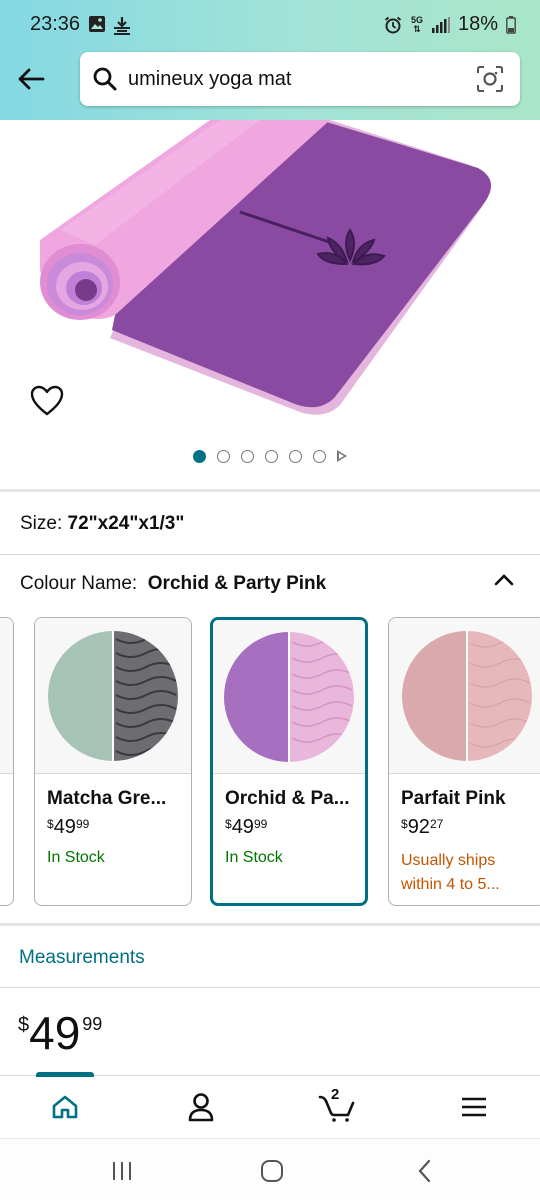  Describe the element at coordinates (270, 25) in the screenshot. I see `status-bar: 23:36 5G ⇅ 18%` at that location.